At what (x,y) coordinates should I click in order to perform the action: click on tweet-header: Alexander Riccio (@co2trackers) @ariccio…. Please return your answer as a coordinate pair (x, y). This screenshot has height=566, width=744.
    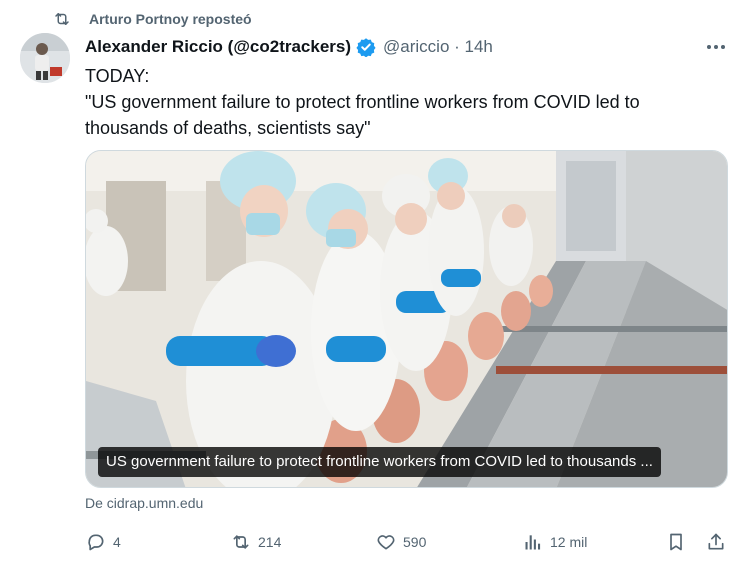
    Looking at the image, I should click on (289, 47).